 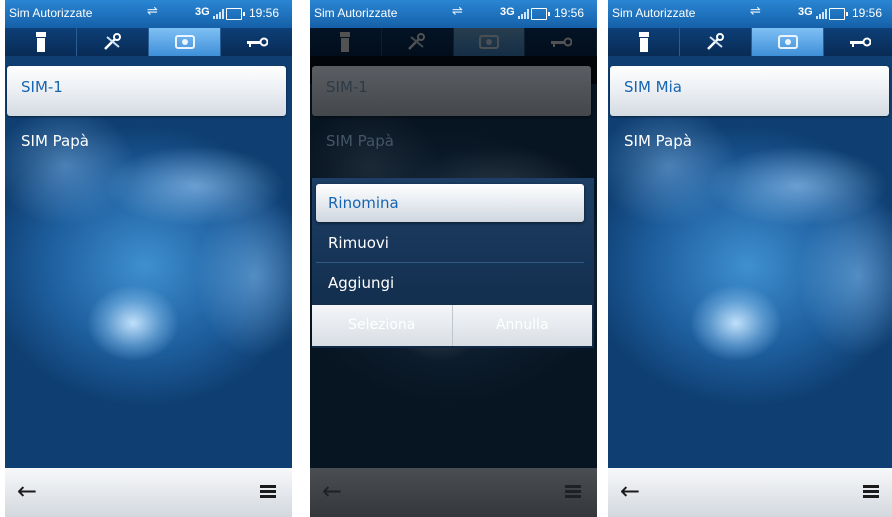 I want to click on menu-item-label: Rinomina, so click(x=363, y=203).